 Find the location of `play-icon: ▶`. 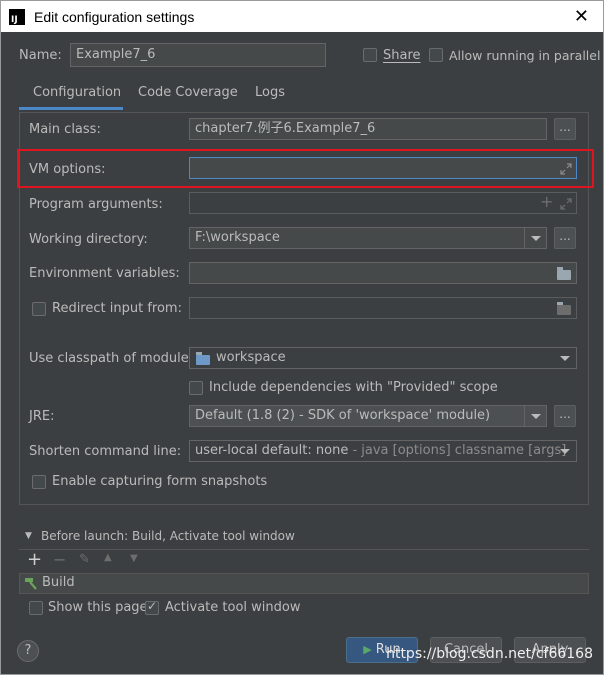

play-icon: ▶ is located at coordinates (367, 649).